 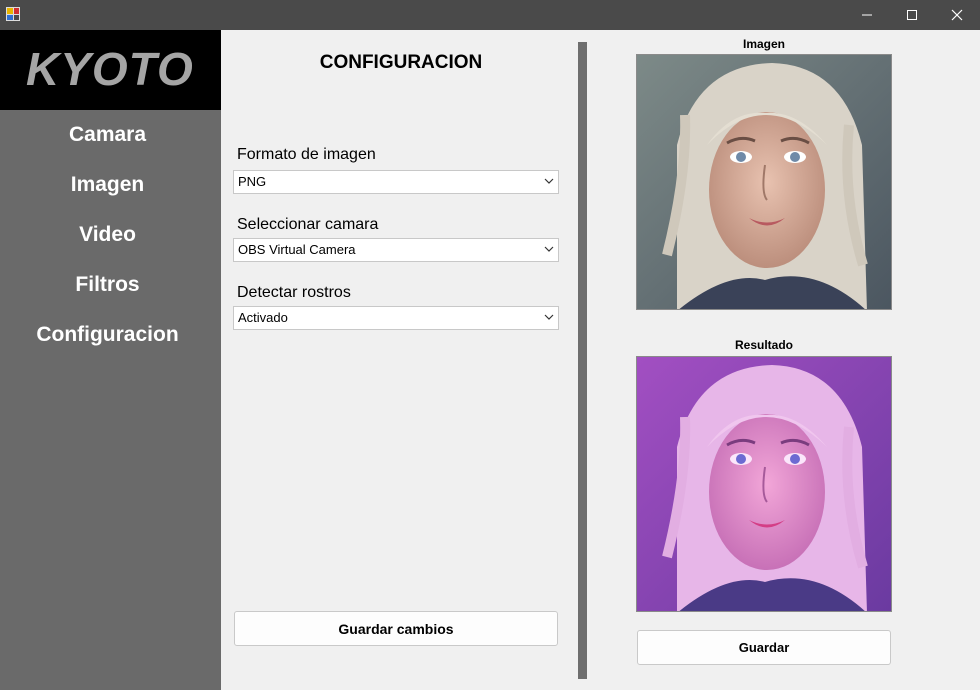 What do you see at coordinates (763, 44) in the screenshot?
I see `original-caption: Imagen` at bounding box center [763, 44].